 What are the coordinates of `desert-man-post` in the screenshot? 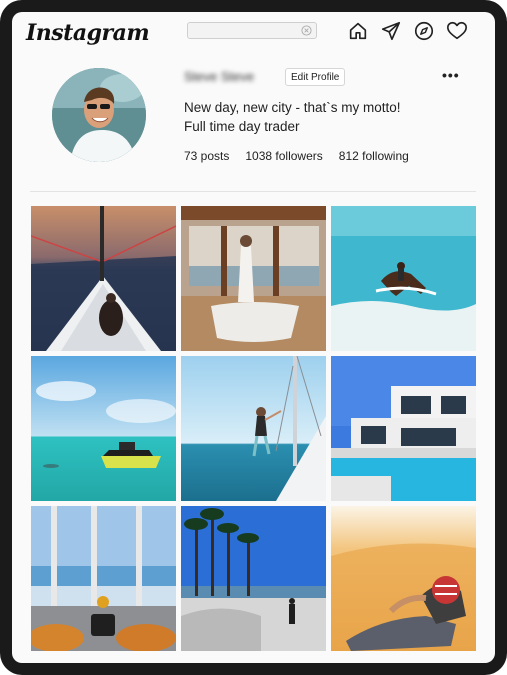 It's located at (403, 578).